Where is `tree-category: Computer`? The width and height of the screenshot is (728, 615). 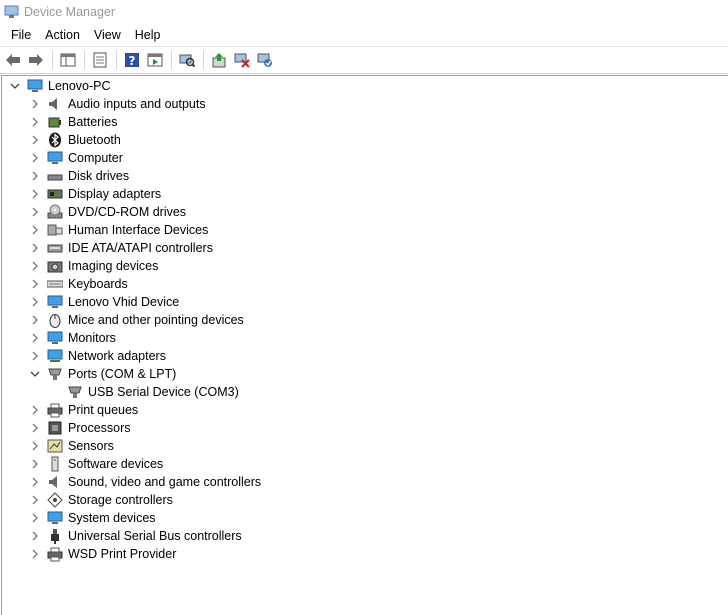
tree-category: Computer is located at coordinates (75, 158).